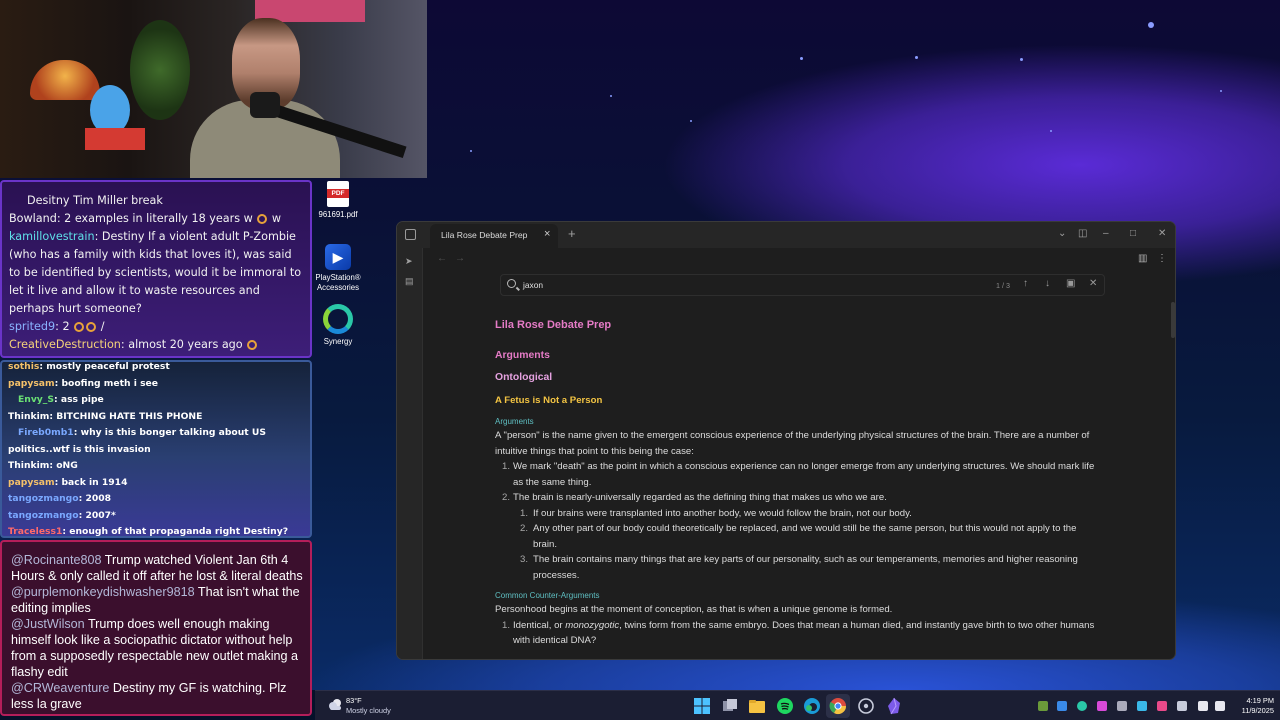 The width and height of the screenshot is (1280, 720). I want to click on search-input: jaxon, so click(533, 285).